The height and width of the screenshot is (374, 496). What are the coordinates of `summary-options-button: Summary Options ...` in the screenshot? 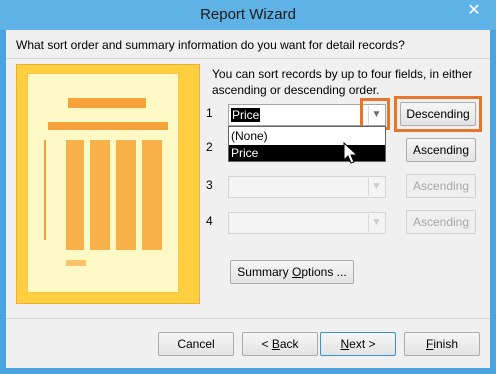 It's located at (292, 272).